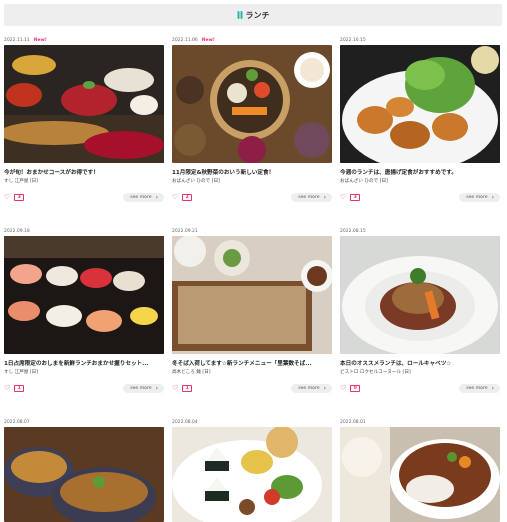  I want to click on post-image-vegetable-set, so click(252, 104).